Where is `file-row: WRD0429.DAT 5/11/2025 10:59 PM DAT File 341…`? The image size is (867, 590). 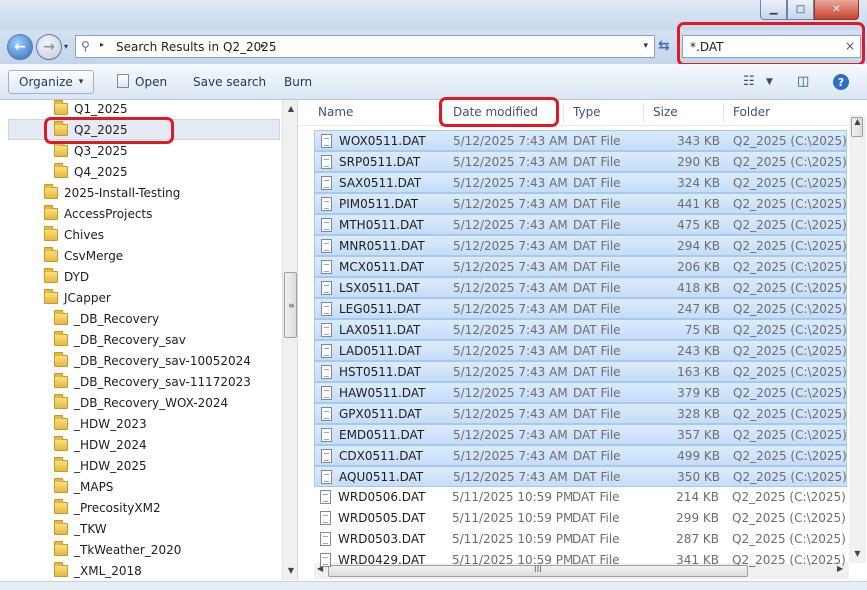
file-row: WRD0429.DAT 5/11/2025 10:59 PM DAT File 341… is located at coordinates (580, 560).